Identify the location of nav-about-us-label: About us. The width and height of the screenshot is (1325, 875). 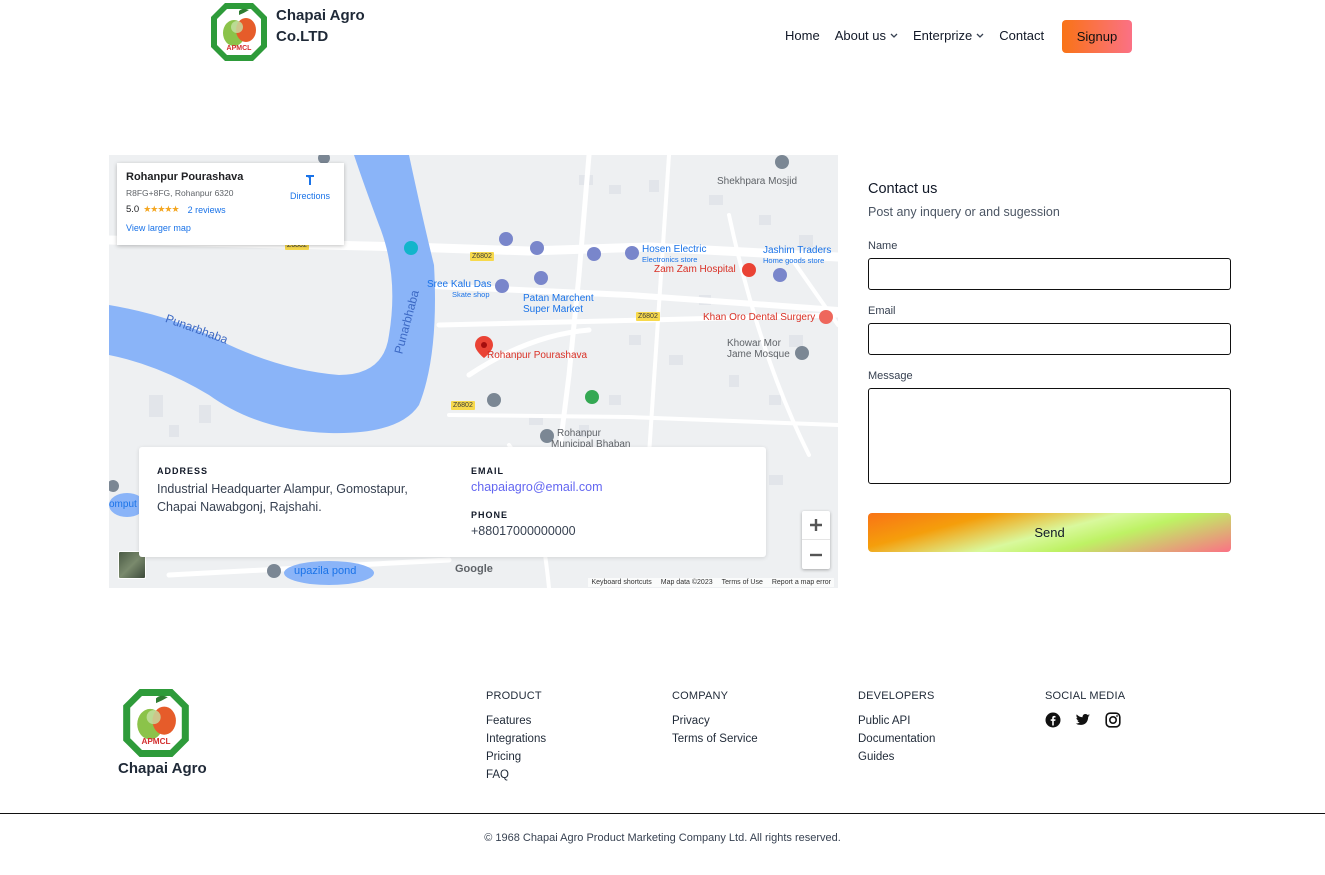
(860, 35).